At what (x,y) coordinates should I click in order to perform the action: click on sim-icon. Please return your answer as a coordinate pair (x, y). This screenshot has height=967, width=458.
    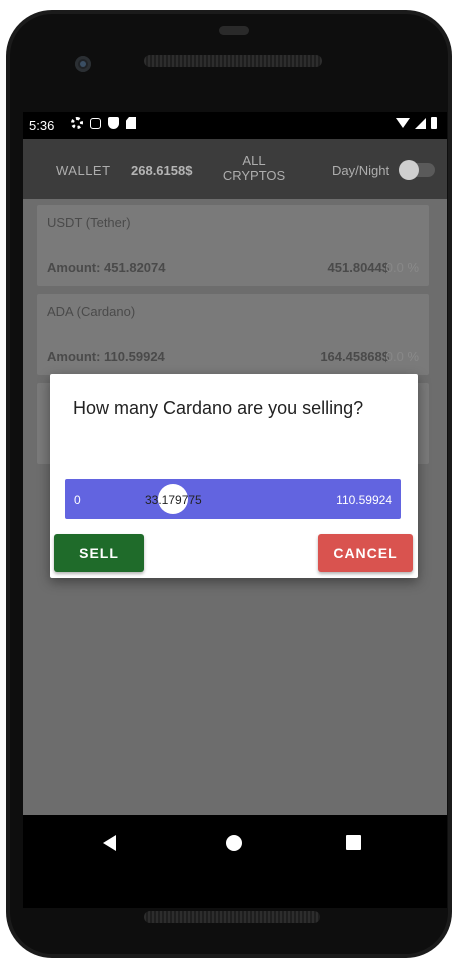
    Looking at the image, I should click on (95, 123).